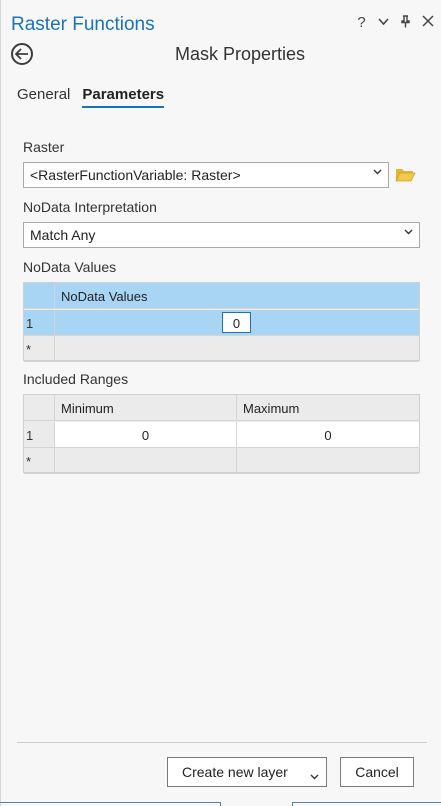 Image resolution: width=441 pixels, height=806 pixels. I want to click on nodata-values-grid: NoData Values 1 0 *, so click(221, 322).